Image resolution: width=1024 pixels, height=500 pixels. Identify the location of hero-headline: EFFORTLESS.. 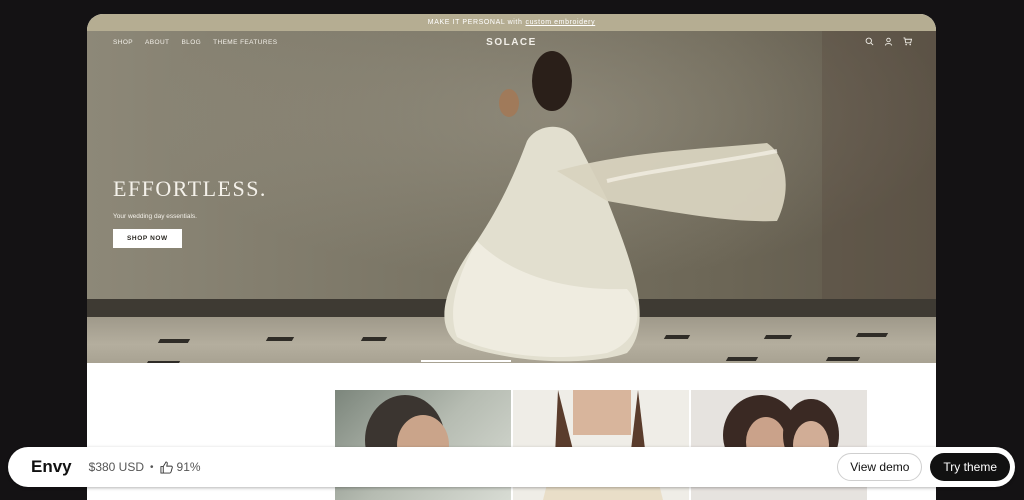
(190, 188).